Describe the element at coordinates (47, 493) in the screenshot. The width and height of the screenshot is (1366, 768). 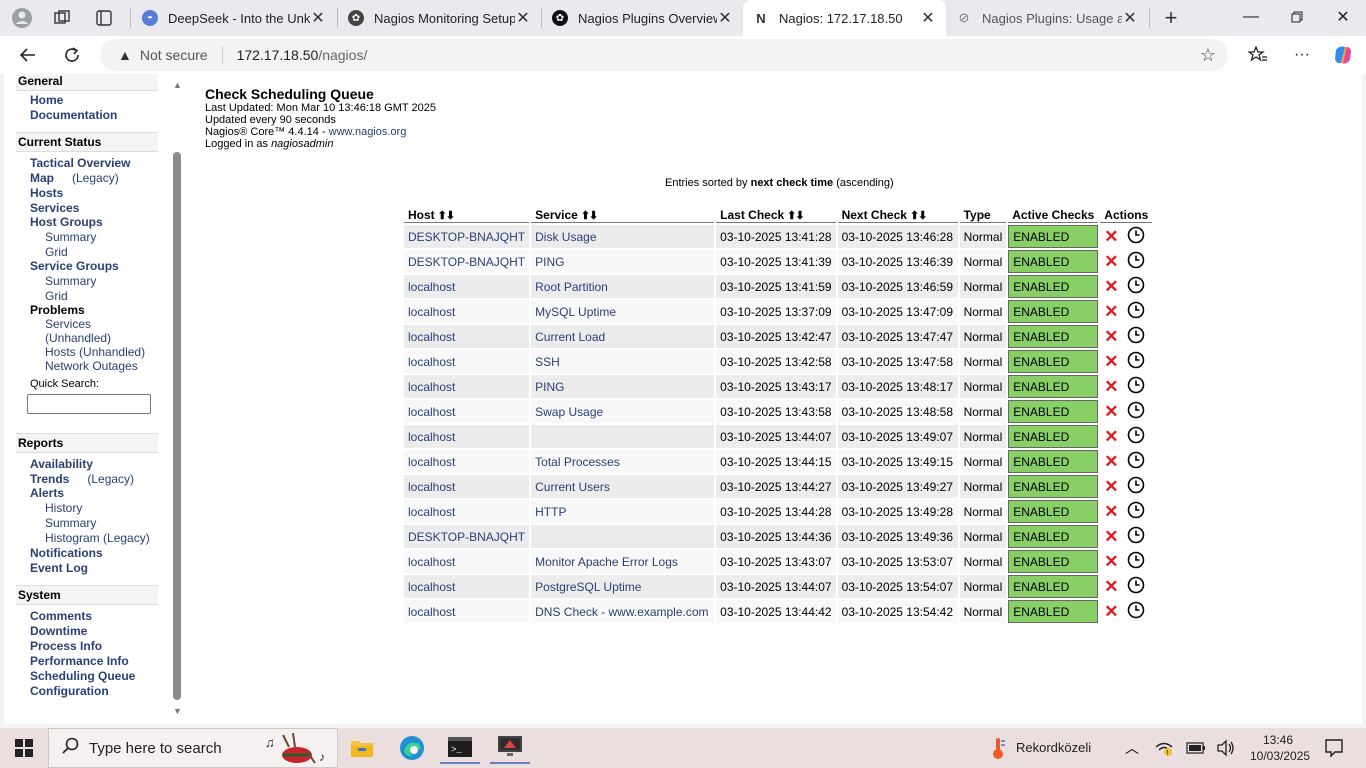
I see `sidebar-item-alerts: Alerts` at that location.